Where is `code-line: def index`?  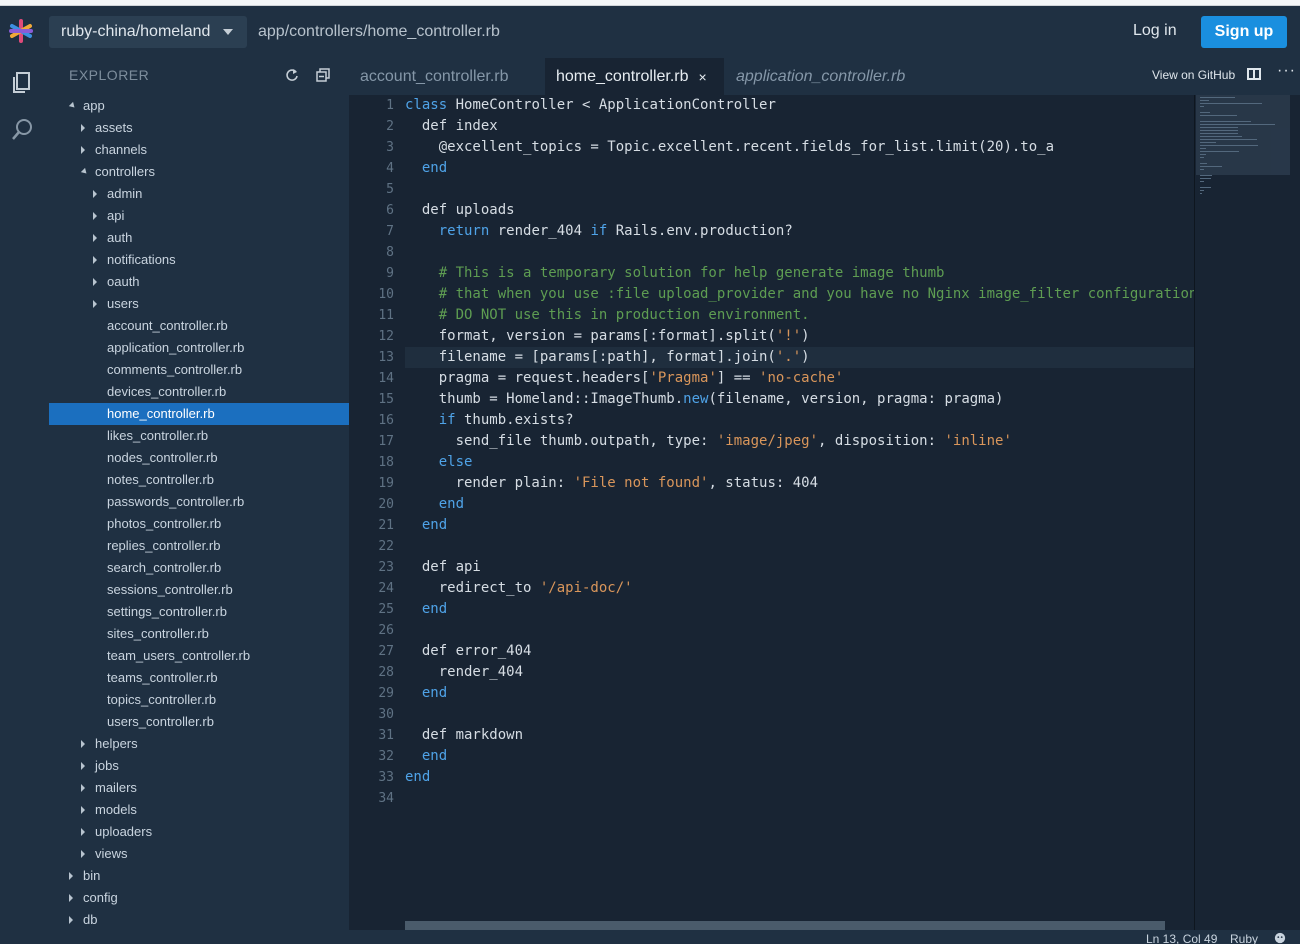
code-line: def index is located at coordinates (800, 126).